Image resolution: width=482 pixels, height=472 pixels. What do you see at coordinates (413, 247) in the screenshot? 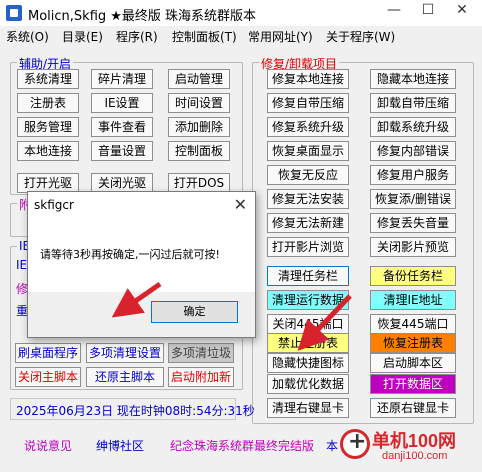
I see `close-video-preview-button: 关闭影片预览` at bounding box center [413, 247].